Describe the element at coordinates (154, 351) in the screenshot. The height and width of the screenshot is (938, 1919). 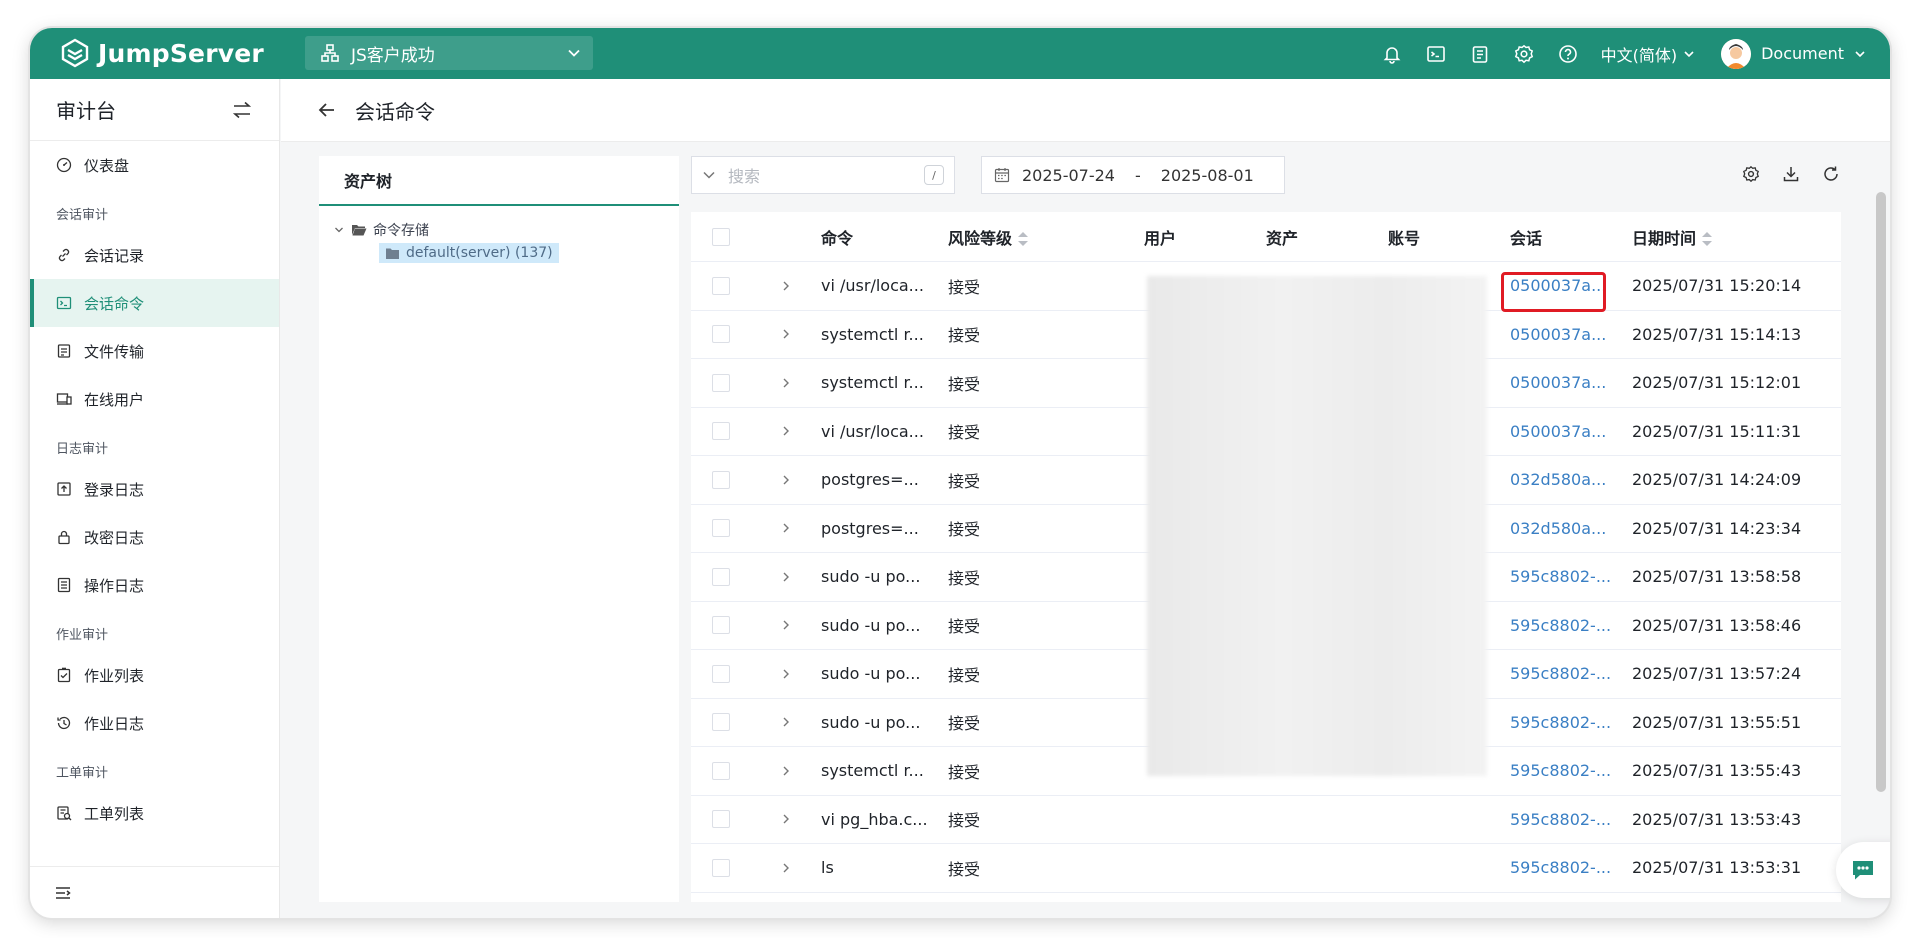
I see `sidebar-item-file-transfer: 文件传输` at that location.